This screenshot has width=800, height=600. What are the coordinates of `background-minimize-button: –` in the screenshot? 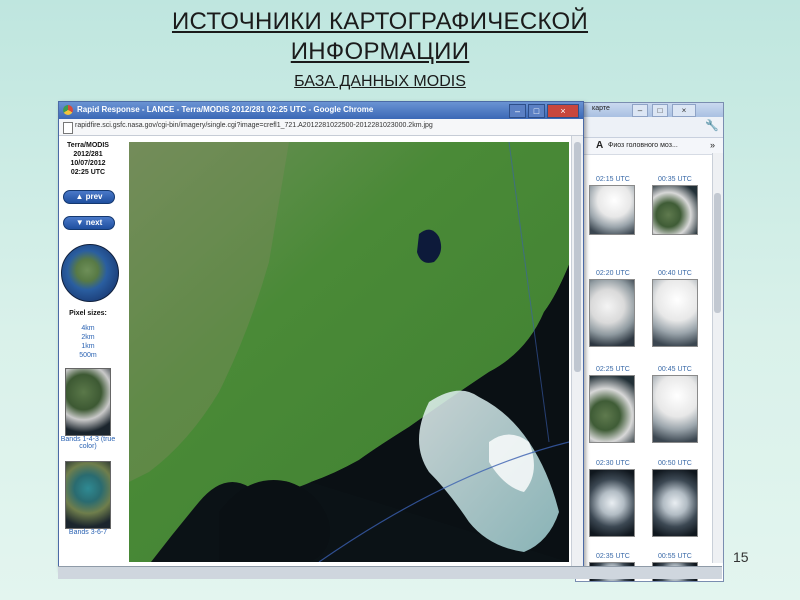 It's located at (640, 110).